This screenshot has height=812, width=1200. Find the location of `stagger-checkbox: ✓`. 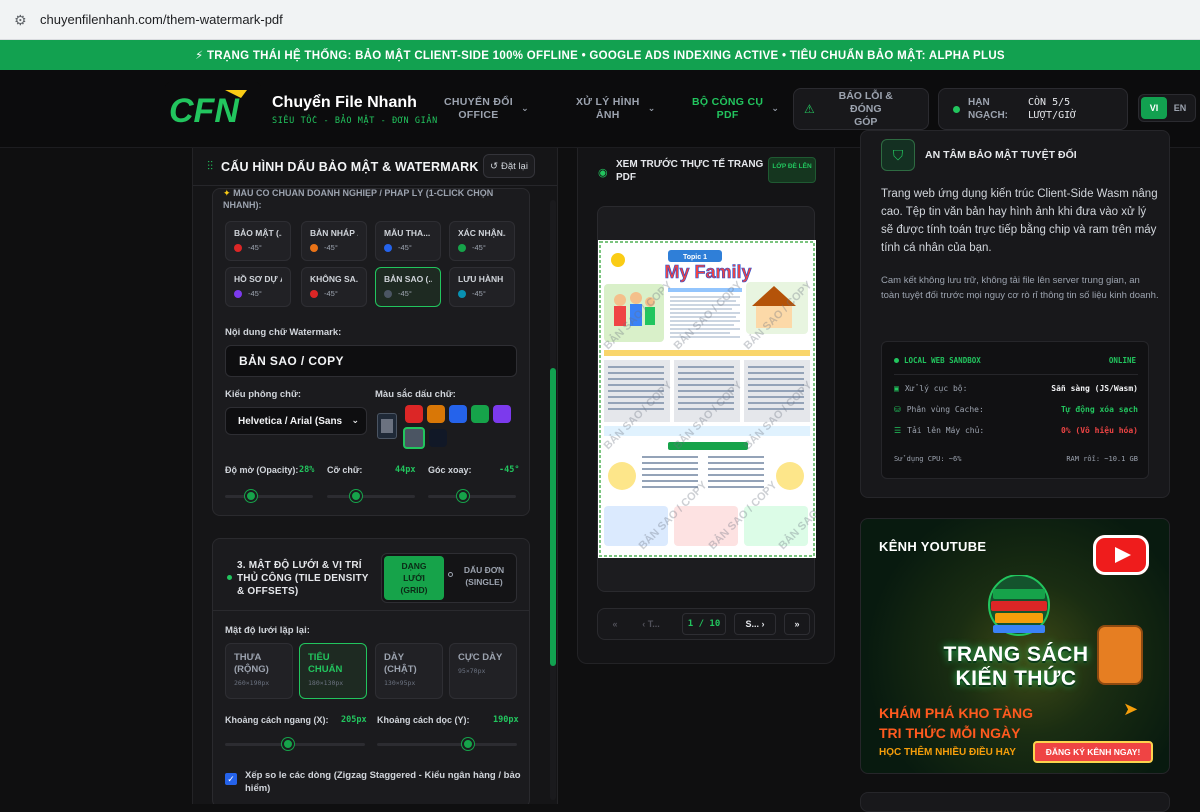

stagger-checkbox: ✓ is located at coordinates (231, 779).